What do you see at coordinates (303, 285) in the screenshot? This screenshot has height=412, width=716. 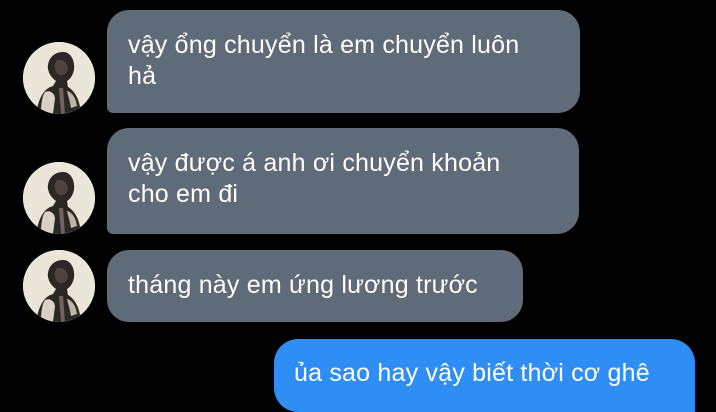 I see `message-text-line: tháng này em ứng lương trước` at bounding box center [303, 285].